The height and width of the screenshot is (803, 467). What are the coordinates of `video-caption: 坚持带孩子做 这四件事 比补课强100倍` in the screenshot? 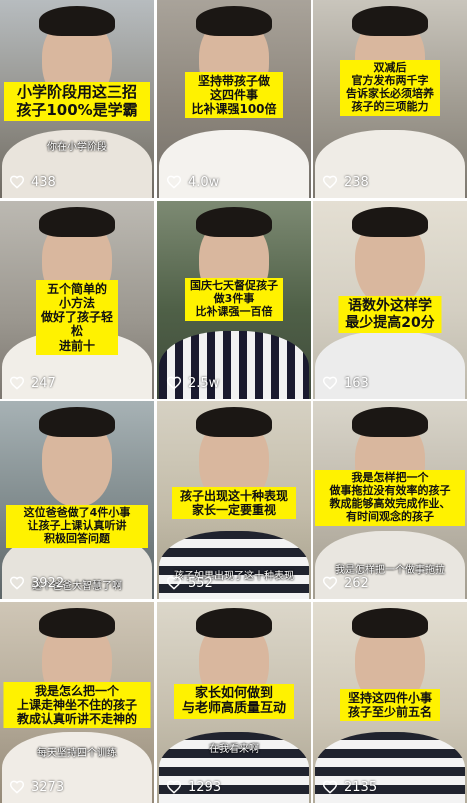 It's located at (234, 95).